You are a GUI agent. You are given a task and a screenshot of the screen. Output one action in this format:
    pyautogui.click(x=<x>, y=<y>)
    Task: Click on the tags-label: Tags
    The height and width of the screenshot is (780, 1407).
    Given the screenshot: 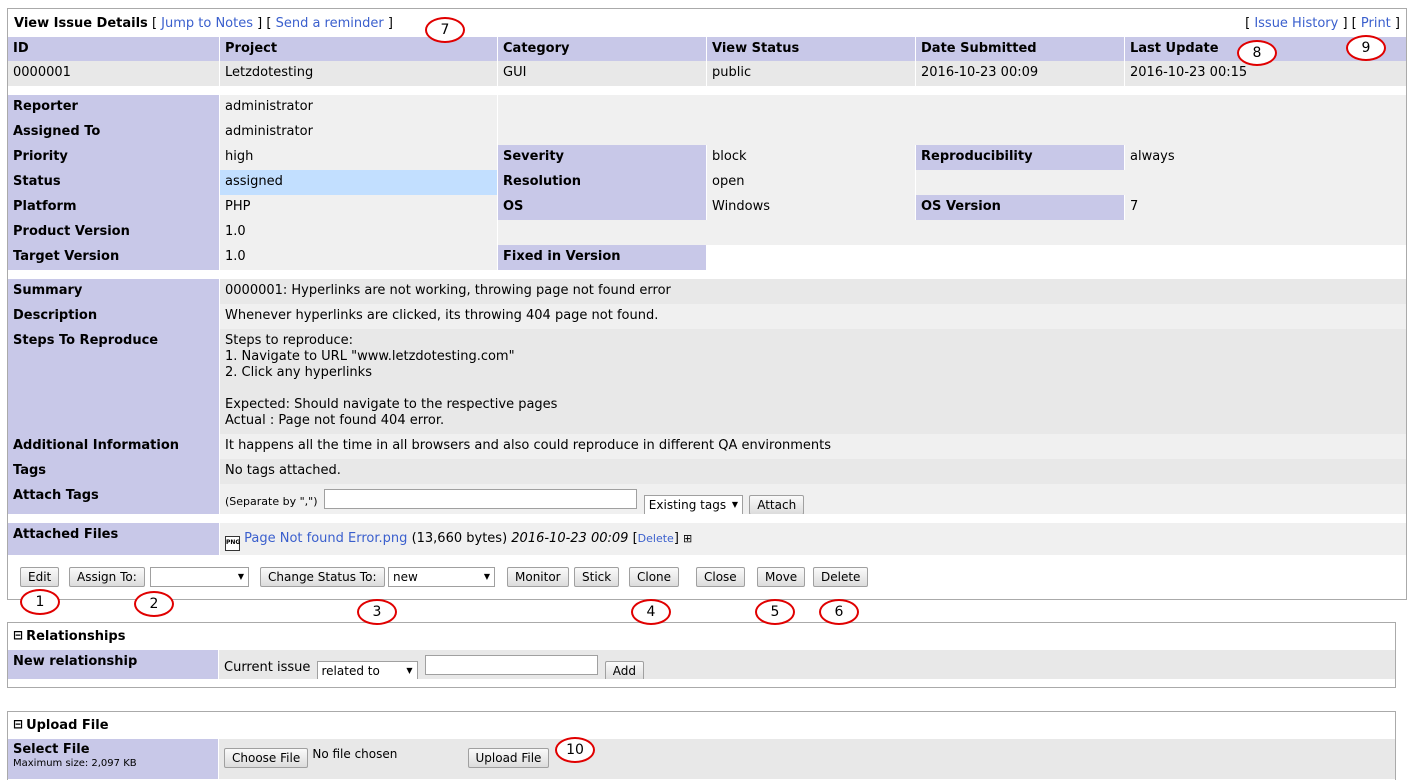 What is the action you would take?
    pyautogui.click(x=113, y=471)
    